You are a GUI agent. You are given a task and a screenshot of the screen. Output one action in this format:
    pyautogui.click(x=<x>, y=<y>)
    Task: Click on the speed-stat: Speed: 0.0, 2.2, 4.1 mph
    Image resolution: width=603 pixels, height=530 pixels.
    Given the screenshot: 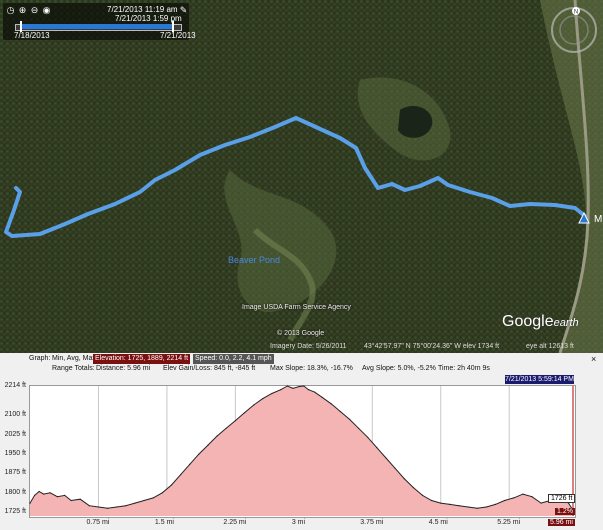 What is the action you would take?
    pyautogui.click(x=233, y=359)
    